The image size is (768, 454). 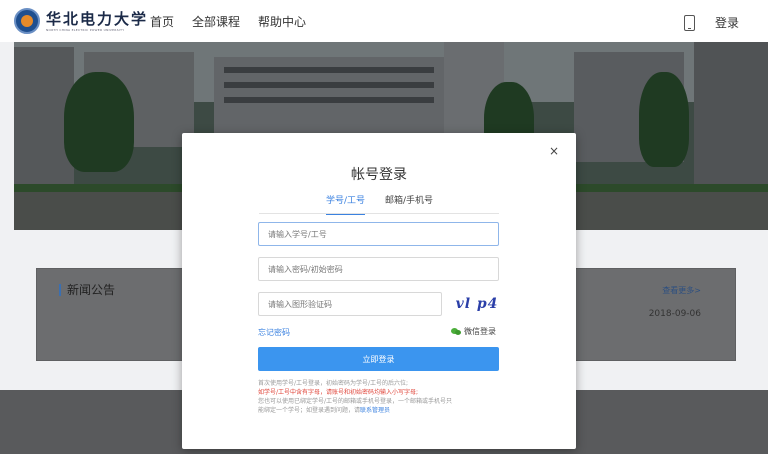 What do you see at coordinates (309, 410) in the screenshot?
I see `note-text: 能绑定一个学号；如登录遇到问题，请` at bounding box center [309, 410].